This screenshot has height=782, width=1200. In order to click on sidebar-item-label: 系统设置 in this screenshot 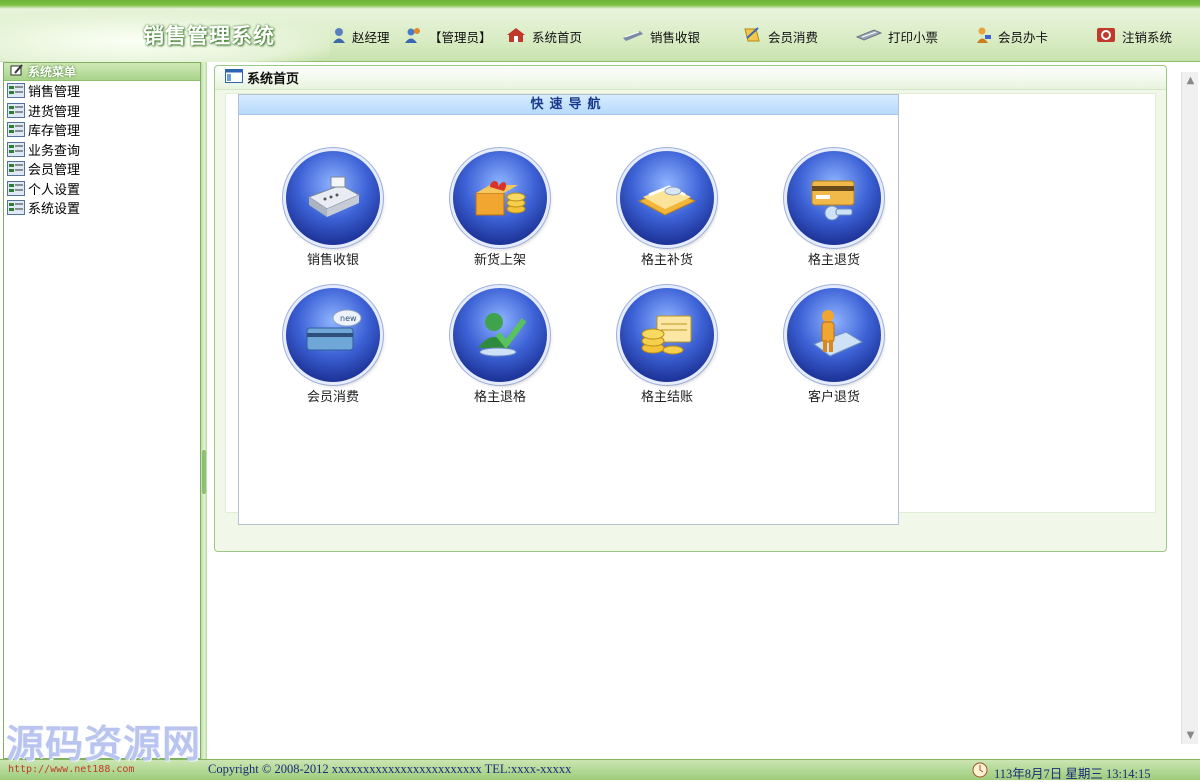, I will do `click(54, 210)`.